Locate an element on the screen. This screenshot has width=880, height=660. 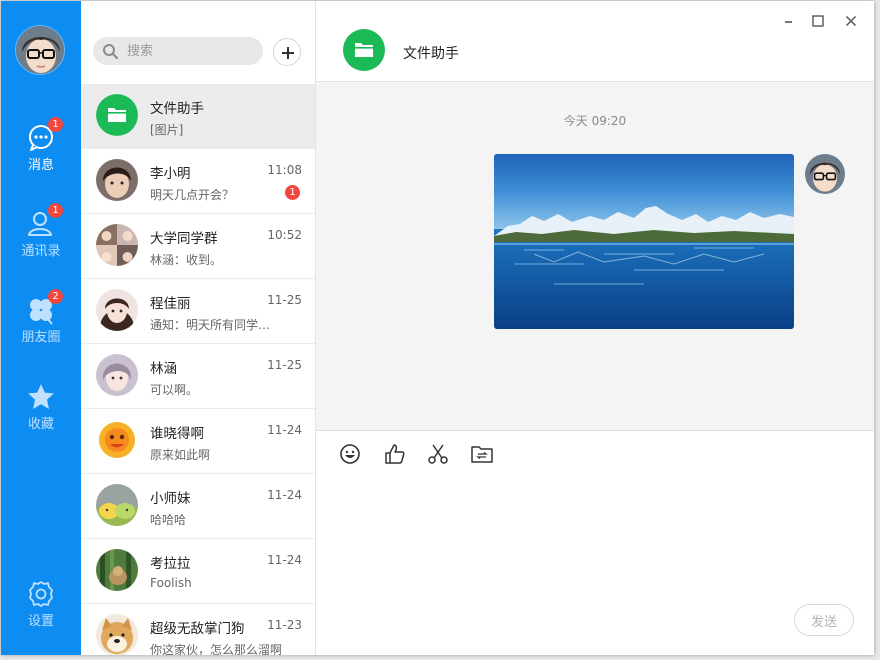
scissors-icon is located at coordinates (438, 454).